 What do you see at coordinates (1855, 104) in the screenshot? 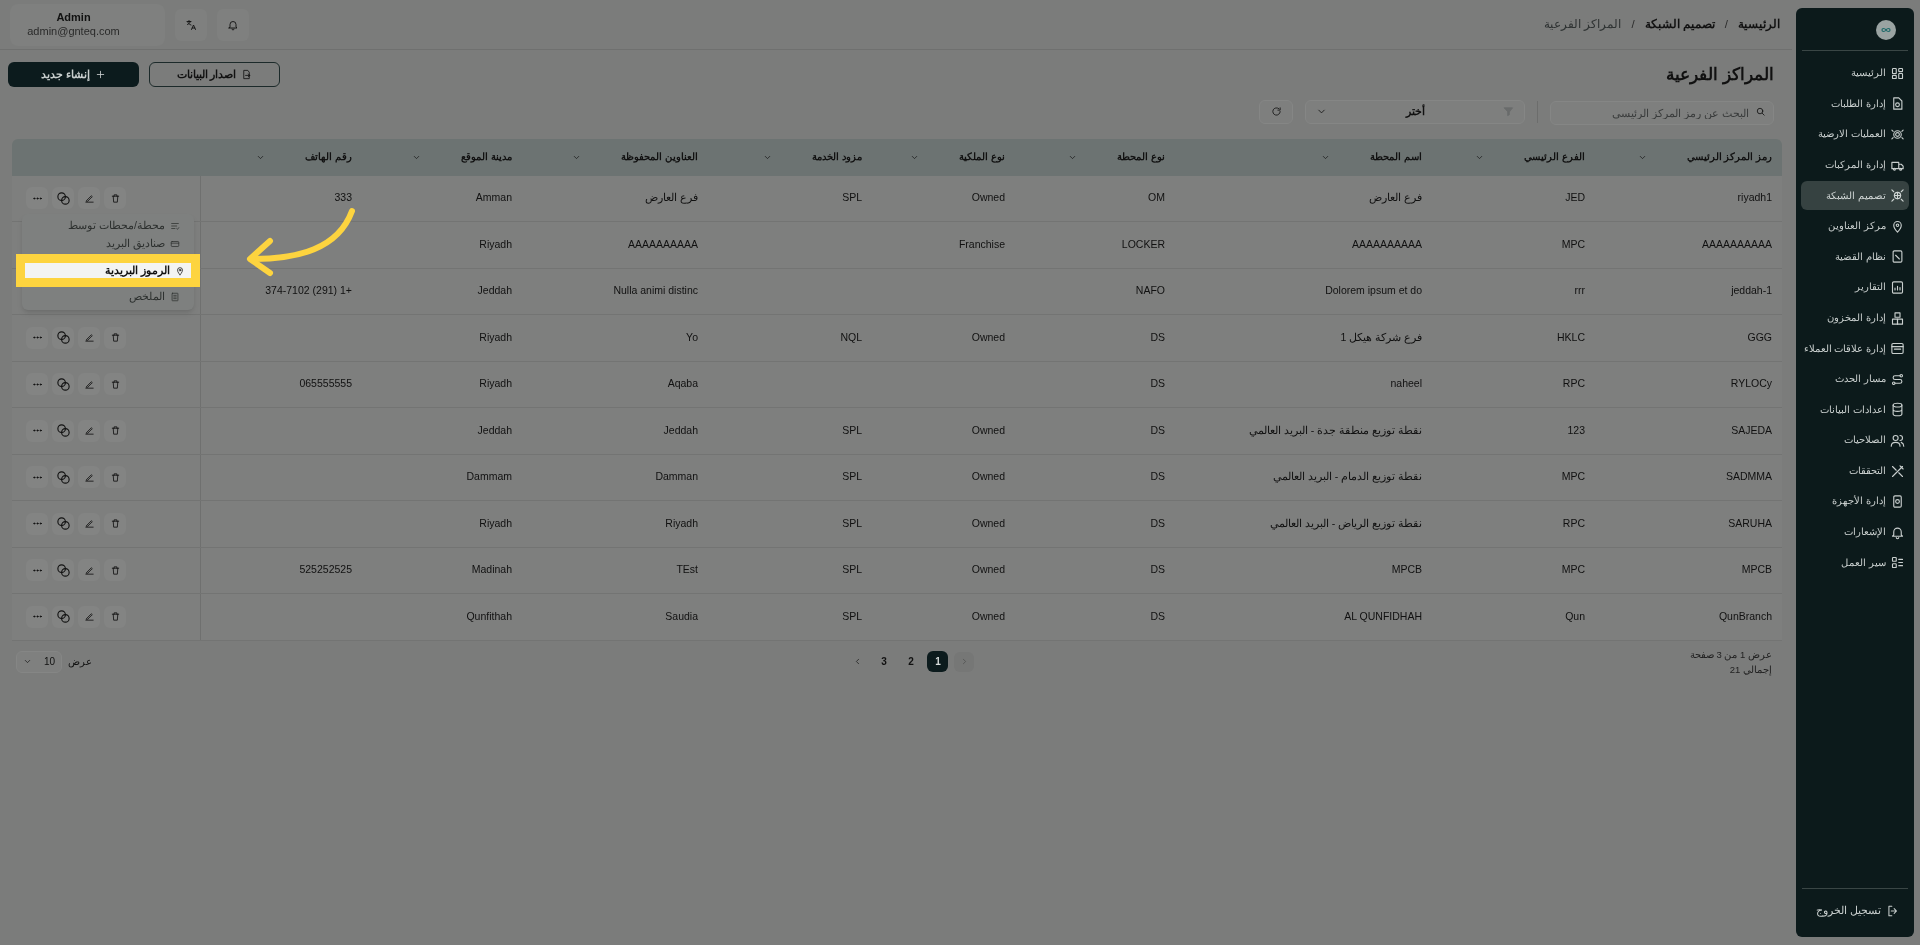
I see `sidebar-item: إدارة الطلبات` at bounding box center [1855, 104].